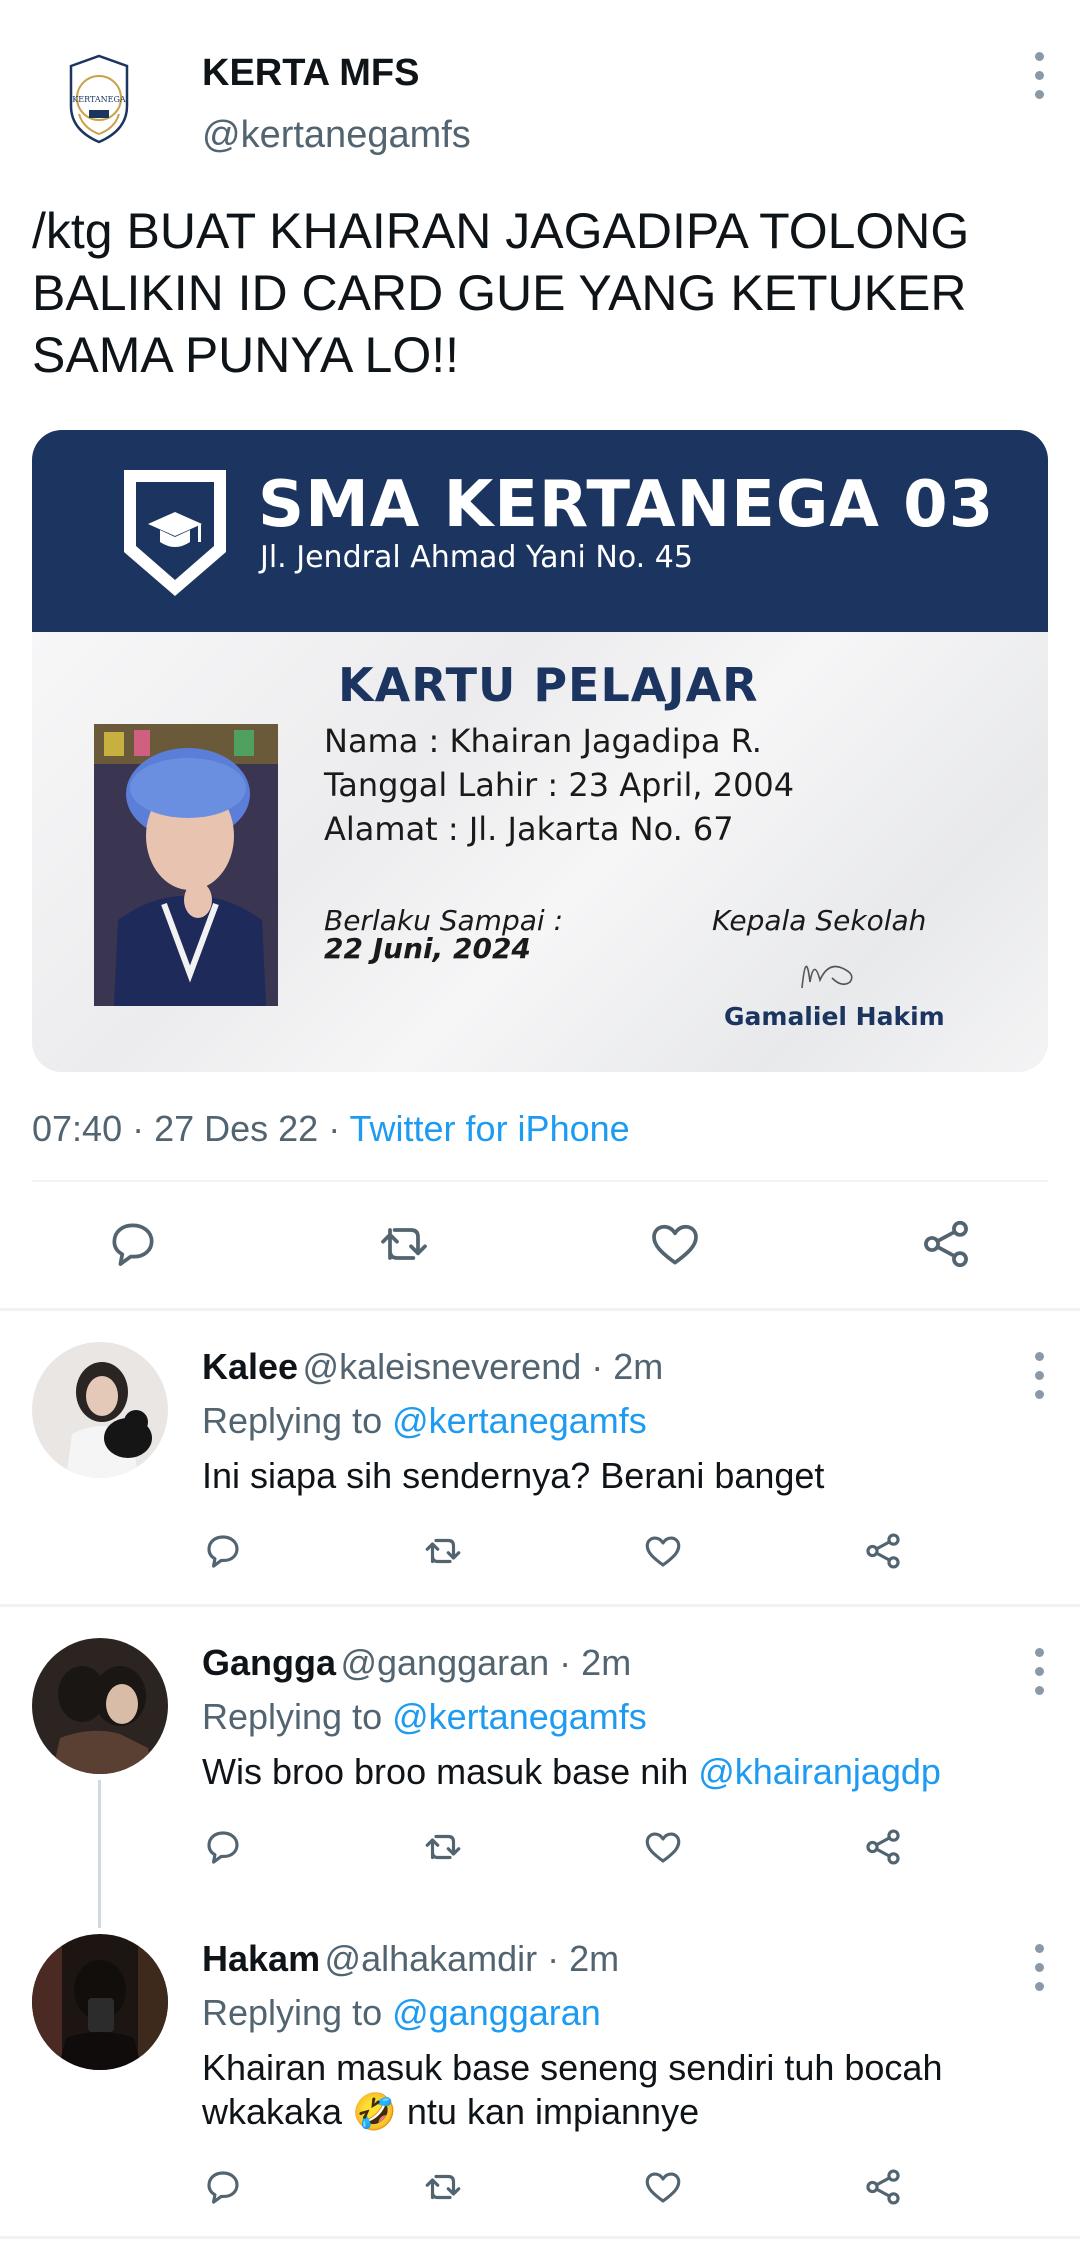 This screenshot has height=2242, width=1080. I want to click on reply-text-line: wkakaka 🤣 ntu kan impiannye, so click(622, 2112).